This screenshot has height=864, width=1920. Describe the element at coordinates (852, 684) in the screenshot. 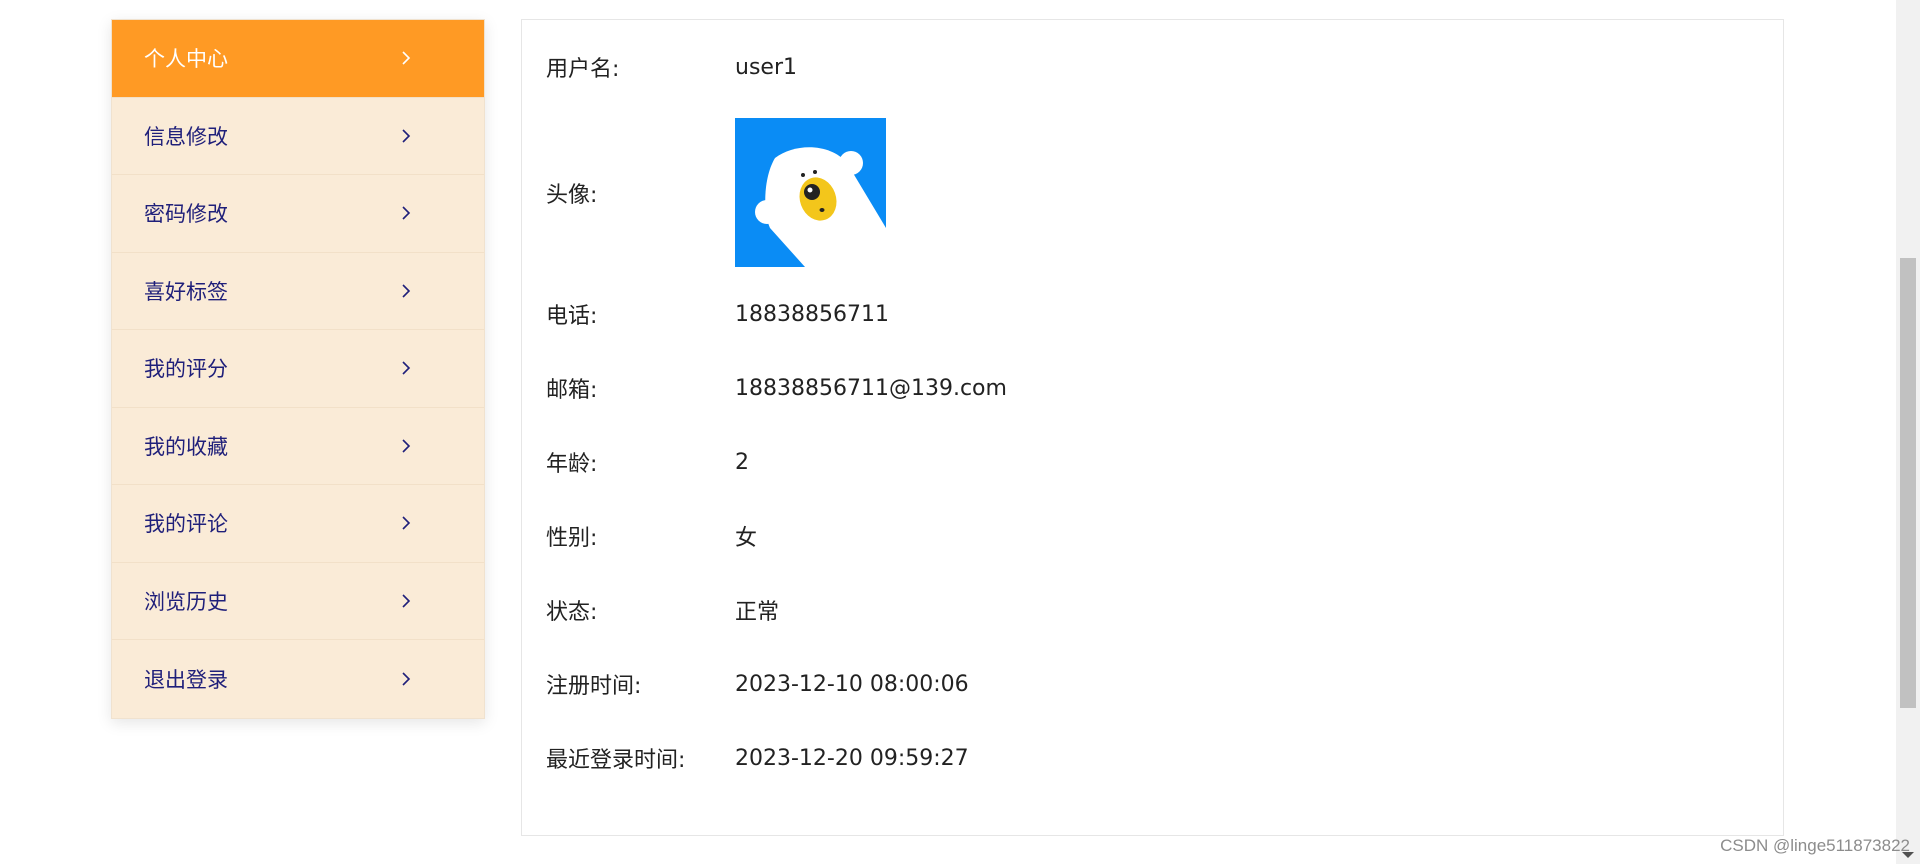

I see `register-time-value: 2023-12-10 08:00:06` at that location.